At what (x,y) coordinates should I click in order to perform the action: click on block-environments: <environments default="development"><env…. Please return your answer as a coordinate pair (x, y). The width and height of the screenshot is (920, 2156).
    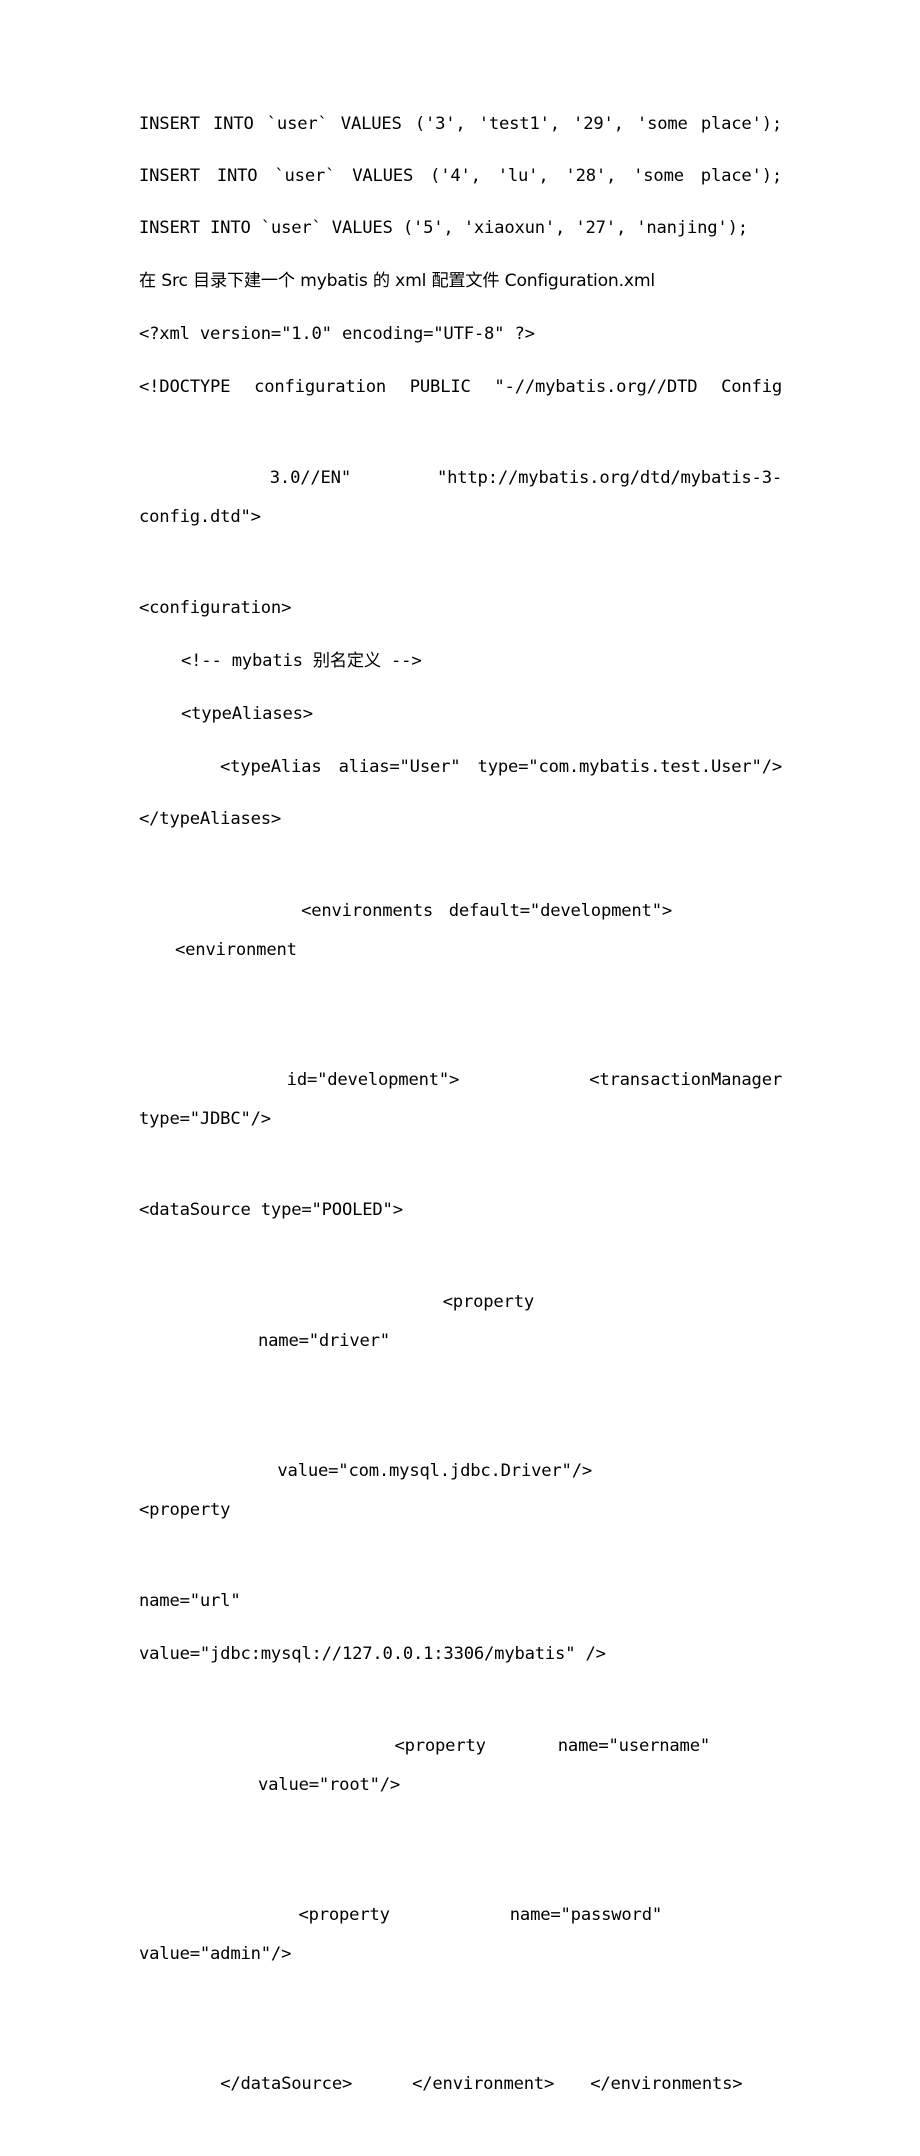
    Looking at the image, I should click on (460, 1041).